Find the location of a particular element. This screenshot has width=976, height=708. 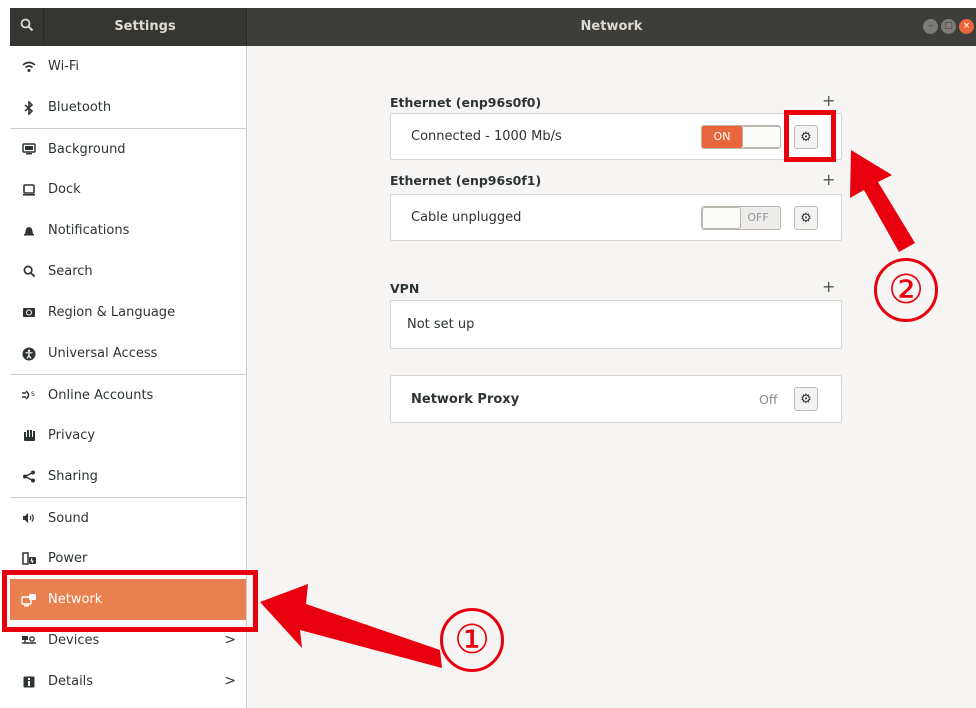

sidebar-item-label: Notifications is located at coordinates (89, 230).